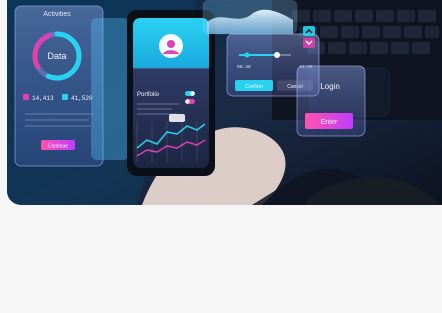  Describe the element at coordinates (309, 31) in the screenshot. I see `chevron-up-icon` at that location.